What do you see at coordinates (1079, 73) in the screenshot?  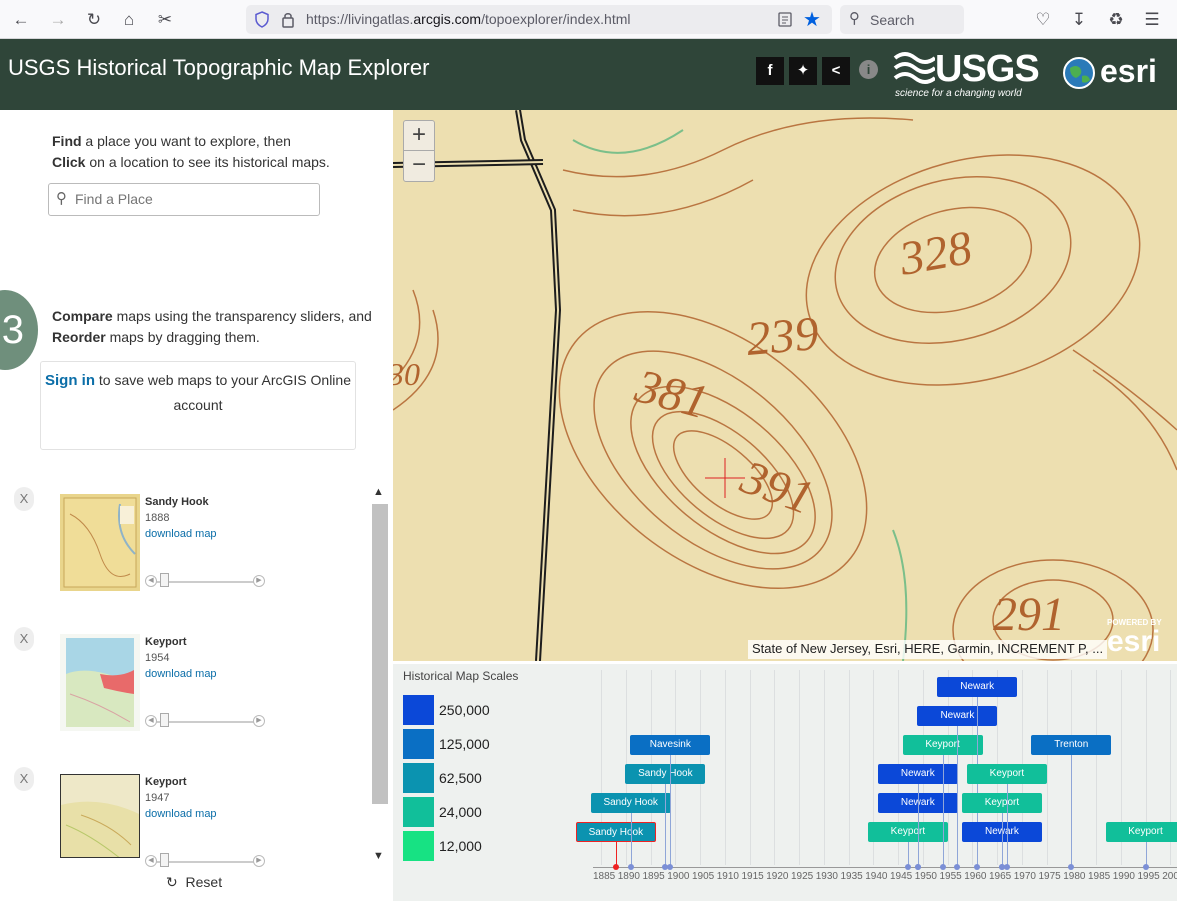 I see `globe-icon` at bounding box center [1079, 73].